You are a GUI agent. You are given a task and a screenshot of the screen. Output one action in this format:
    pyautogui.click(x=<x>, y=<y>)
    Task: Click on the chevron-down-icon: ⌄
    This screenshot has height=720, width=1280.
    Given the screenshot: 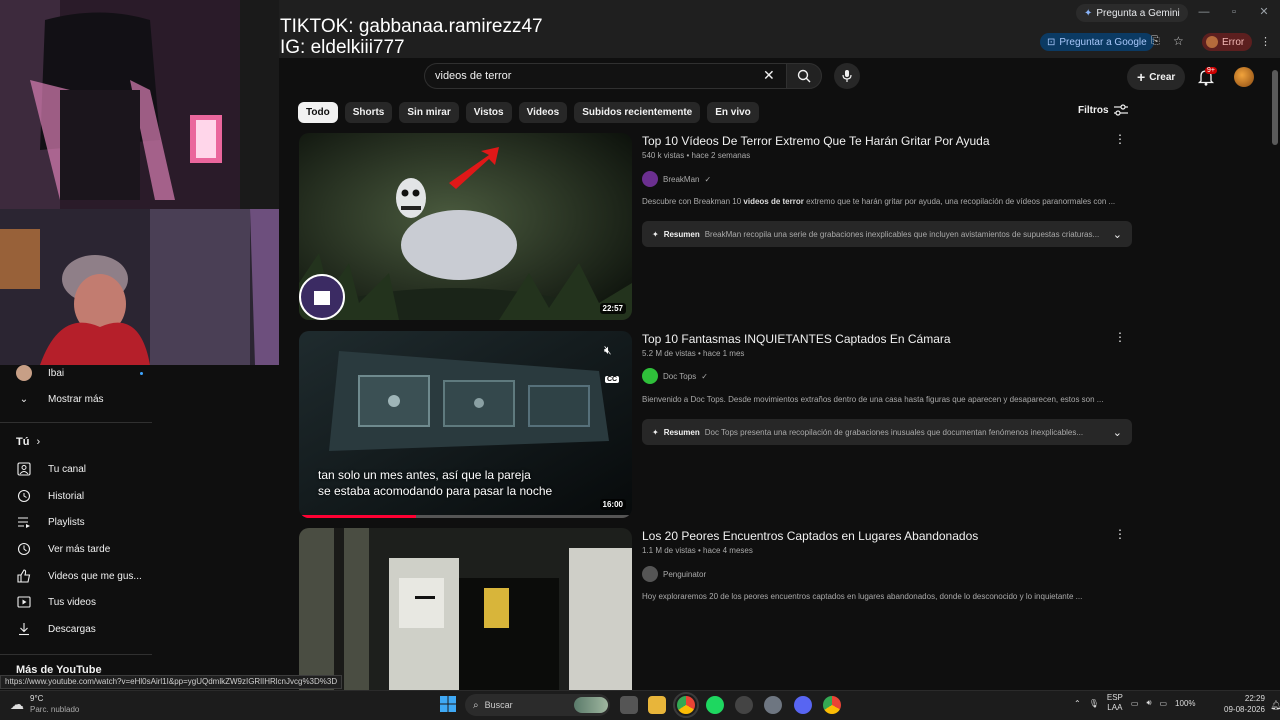 What is the action you would take?
    pyautogui.click(x=1117, y=234)
    